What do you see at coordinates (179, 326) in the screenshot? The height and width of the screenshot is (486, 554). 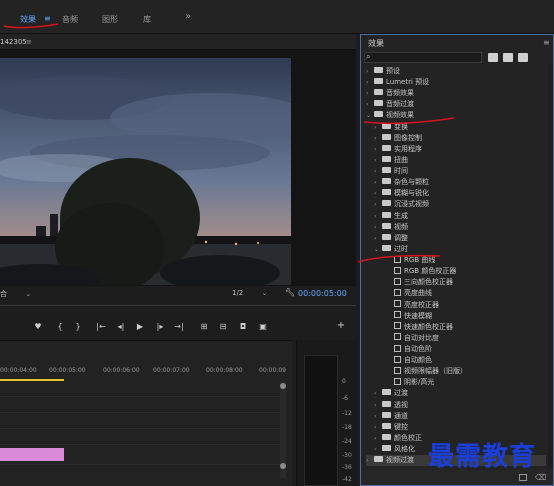 I see `go-to-out-button: →|` at bounding box center [179, 326].